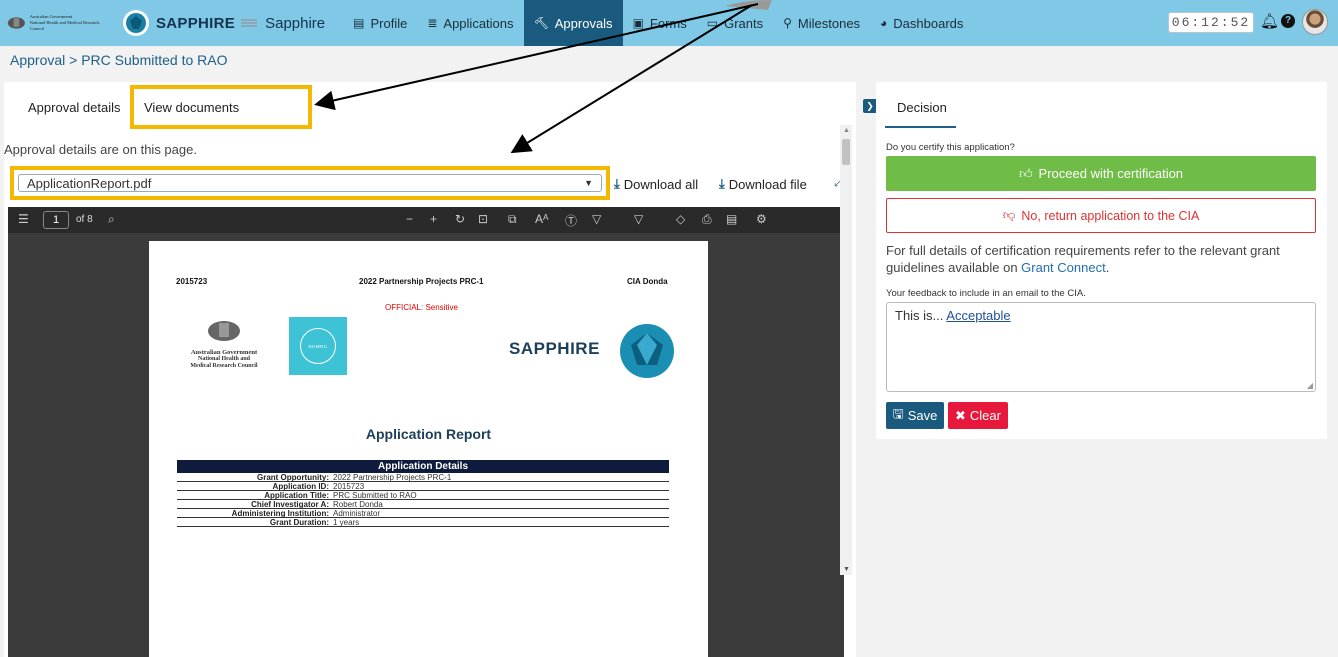 Image resolution: width=1338 pixels, height=657 pixels. What do you see at coordinates (761, 219) in the screenshot?
I see `settings-icon: ⚙` at bounding box center [761, 219].